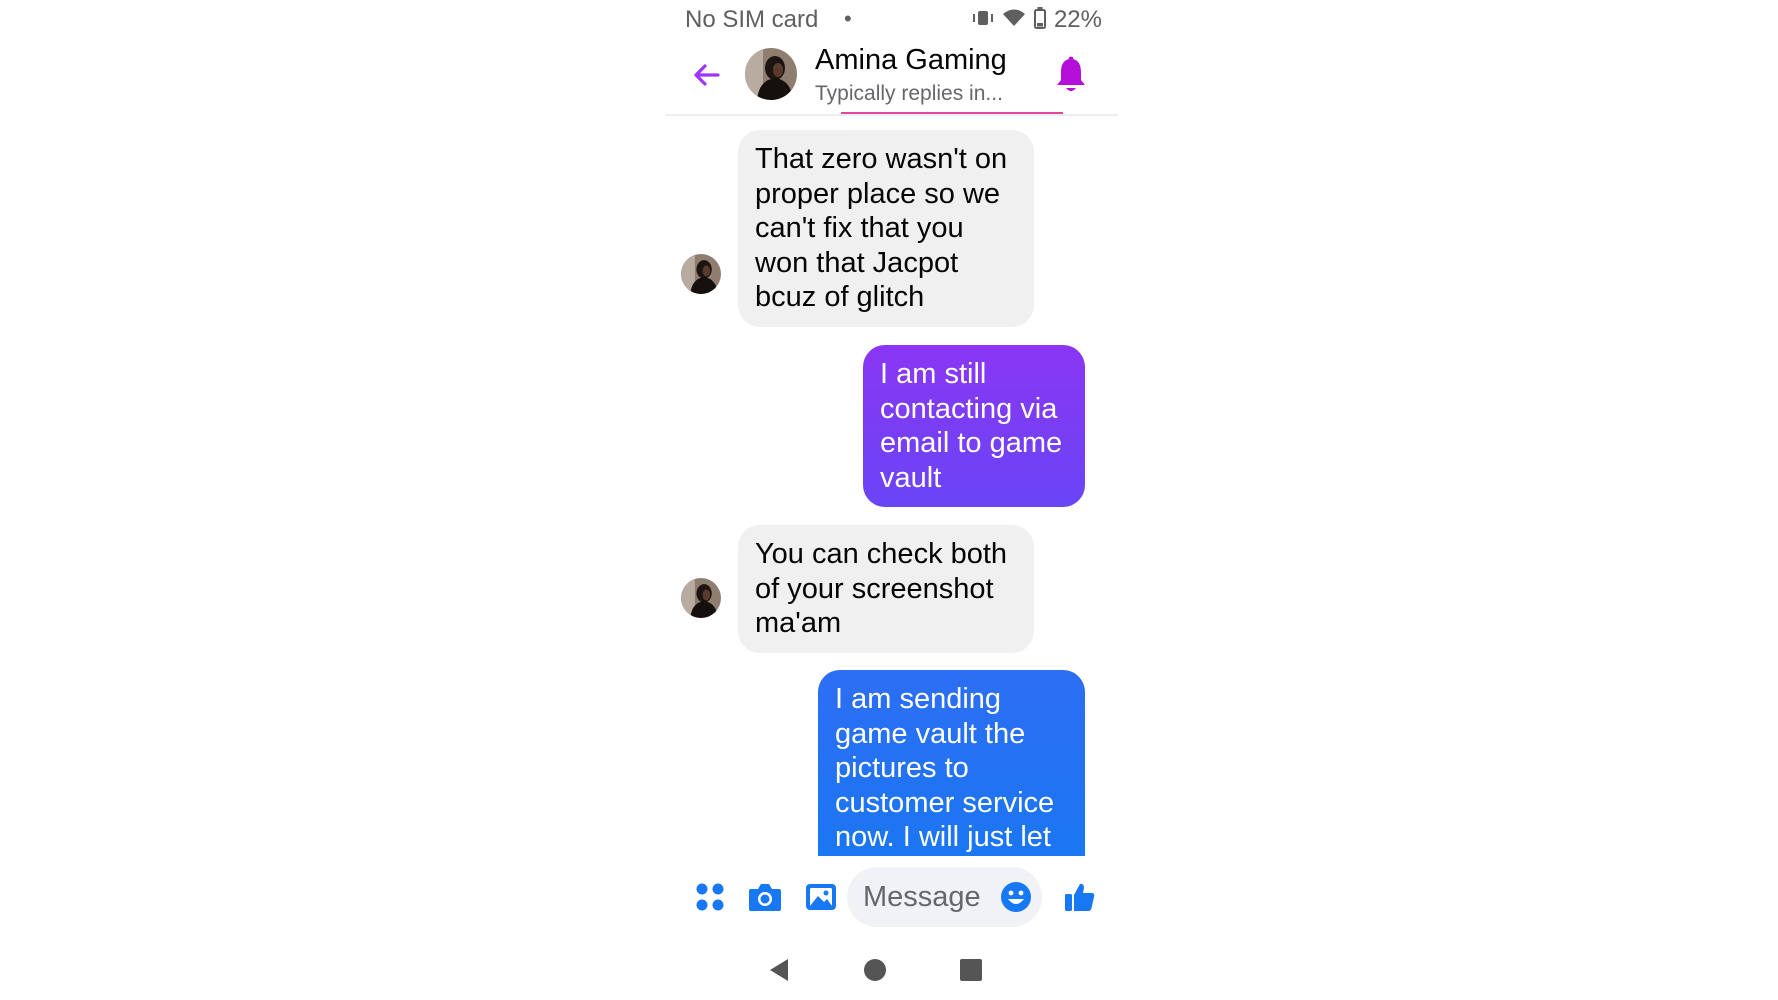  What do you see at coordinates (771, 74) in the screenshot?
I see `contact-avatar` at bounding box center [771, 74].